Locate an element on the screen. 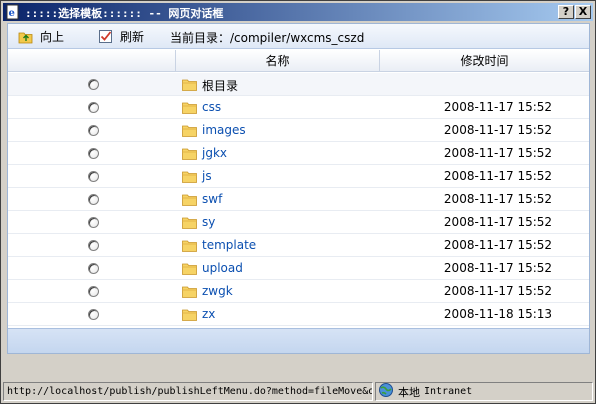 Image resolution: width=596 pixels, height=404 pixels. folder-name: template is located at coordinates (229, 245).